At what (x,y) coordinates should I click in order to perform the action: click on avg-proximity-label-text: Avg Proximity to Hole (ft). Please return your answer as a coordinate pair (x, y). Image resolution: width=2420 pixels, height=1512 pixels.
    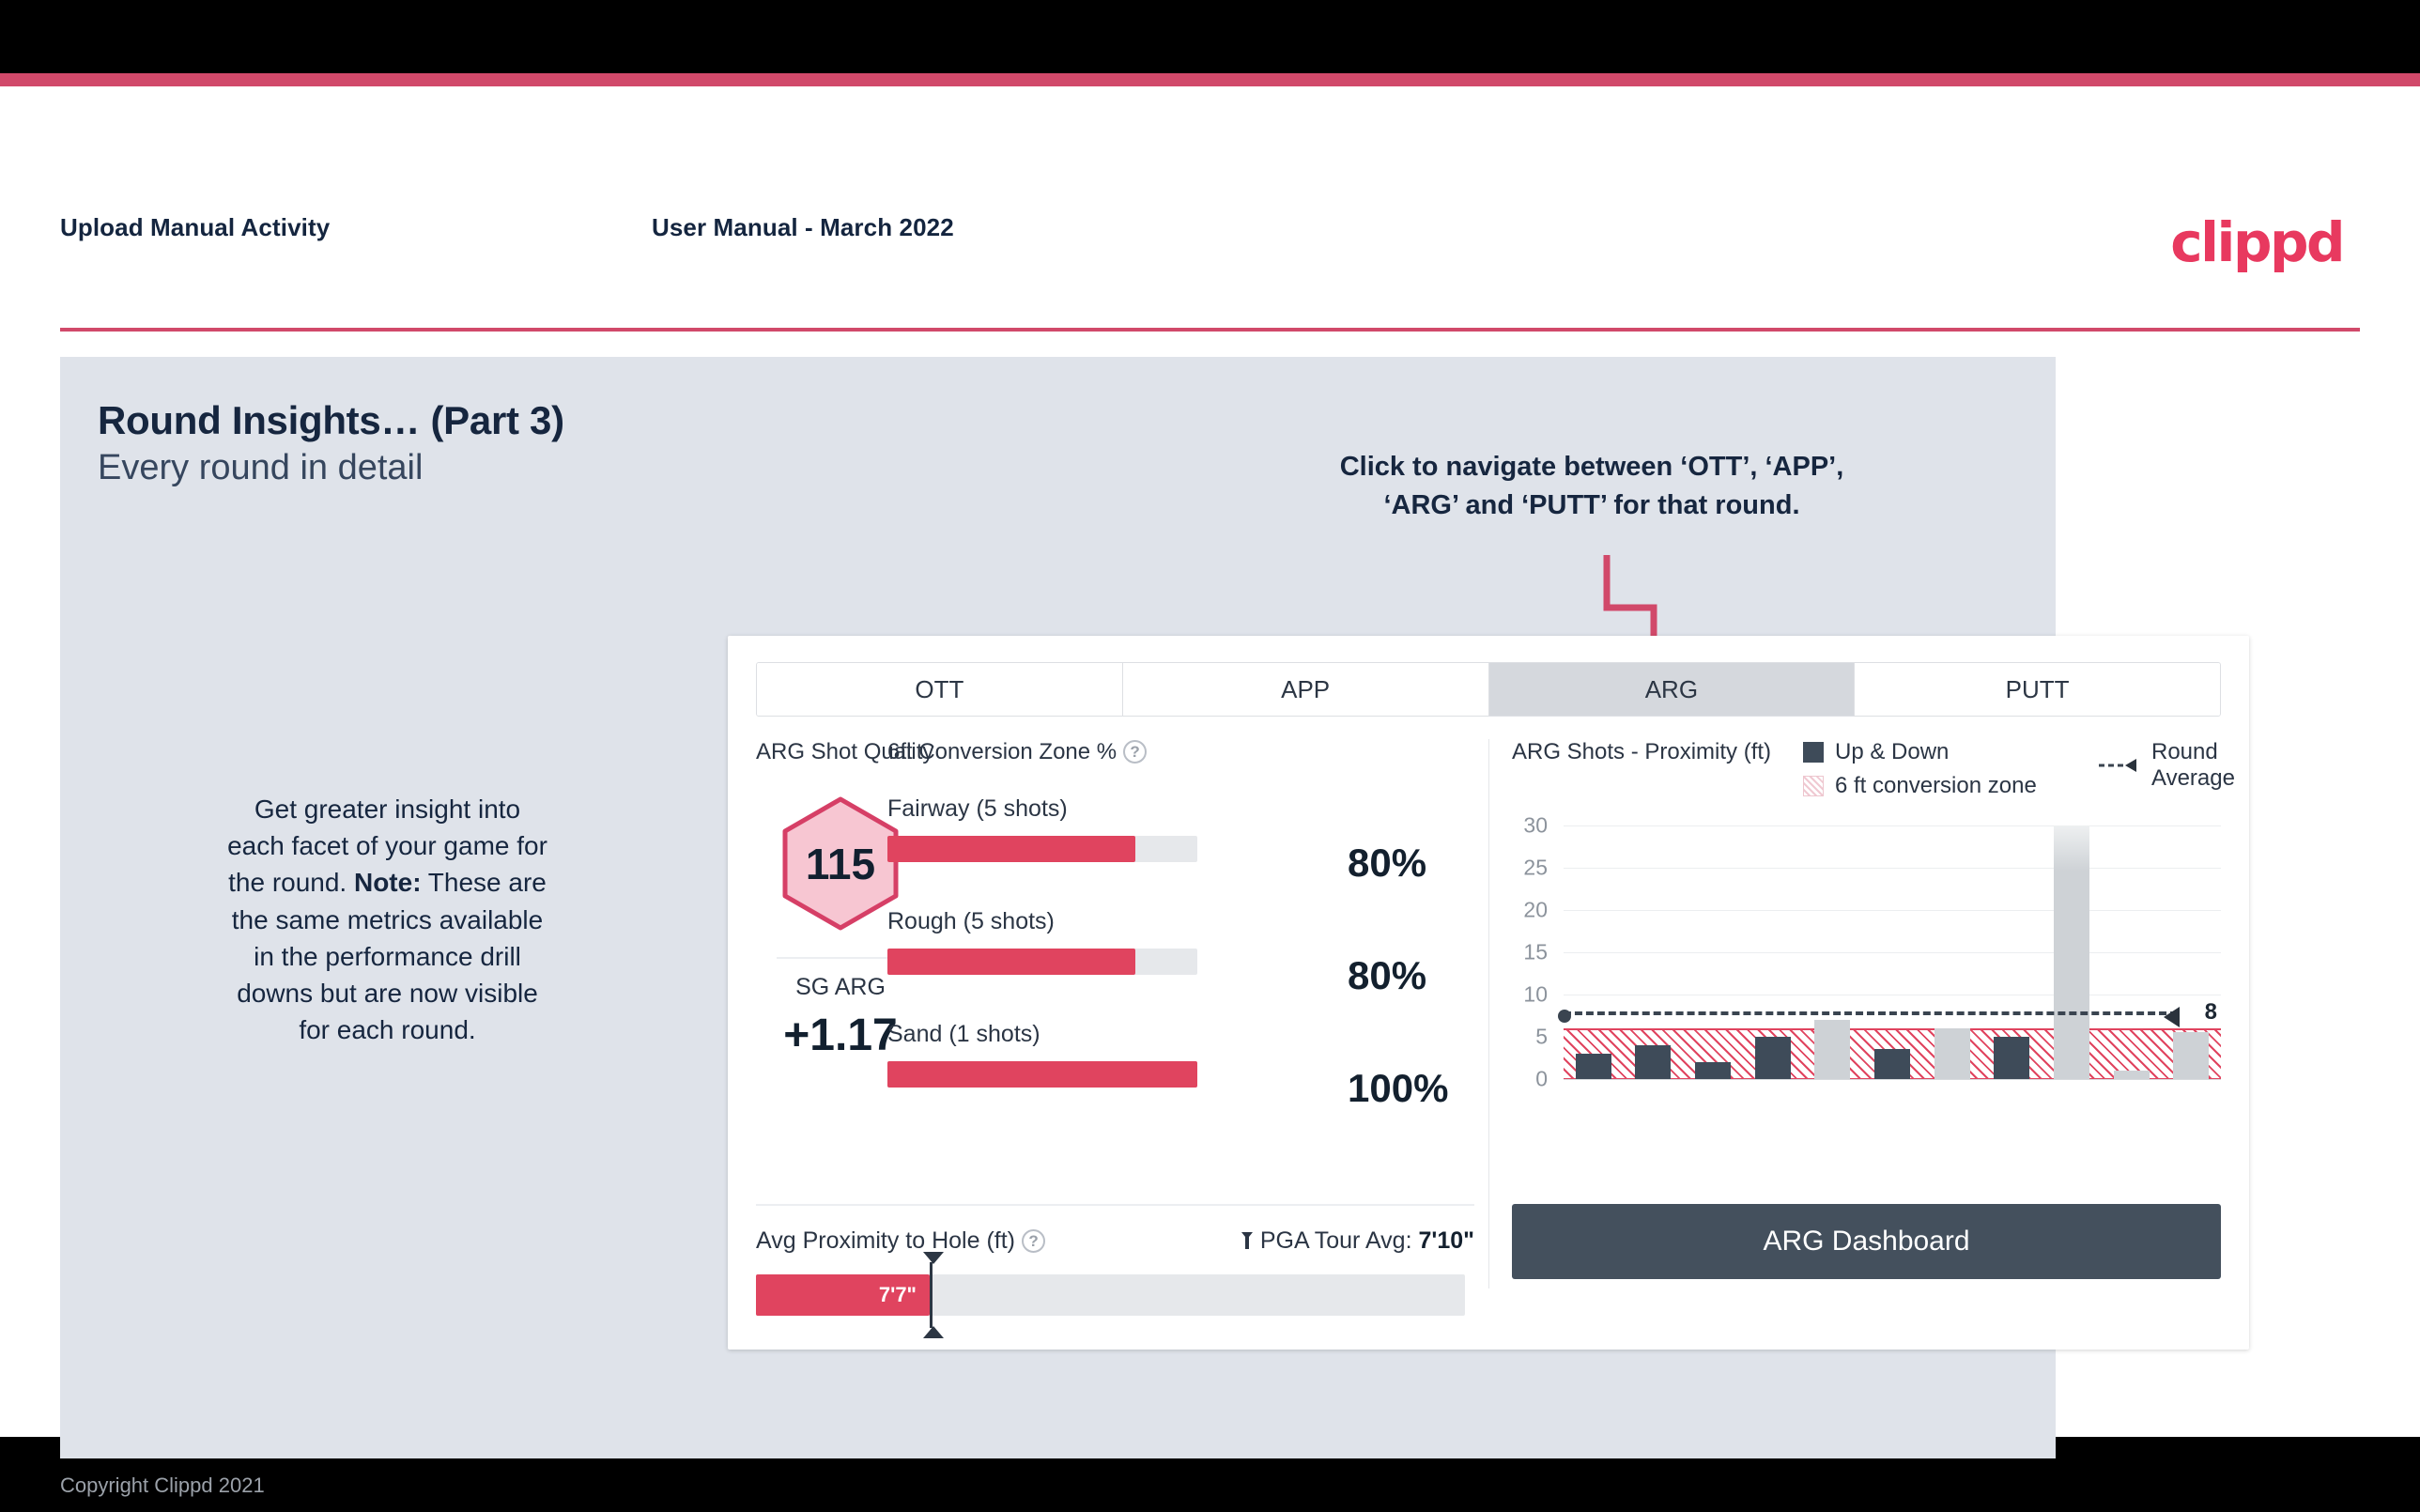
    Looking at the image, I should click on (886, 1240).